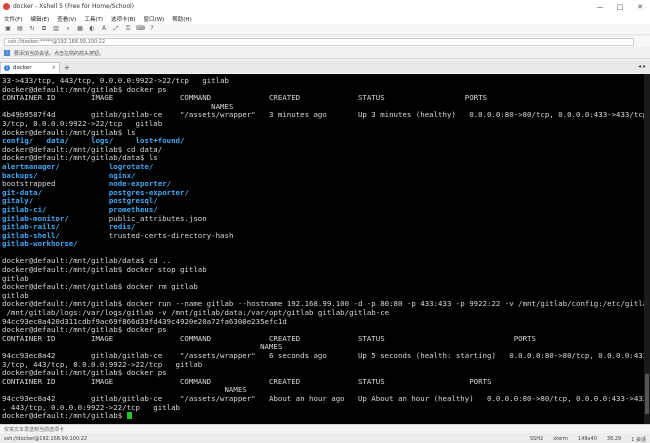  I want to click on compose-bar: 仅将文本发送到当前选项卡, so click(325, 428).